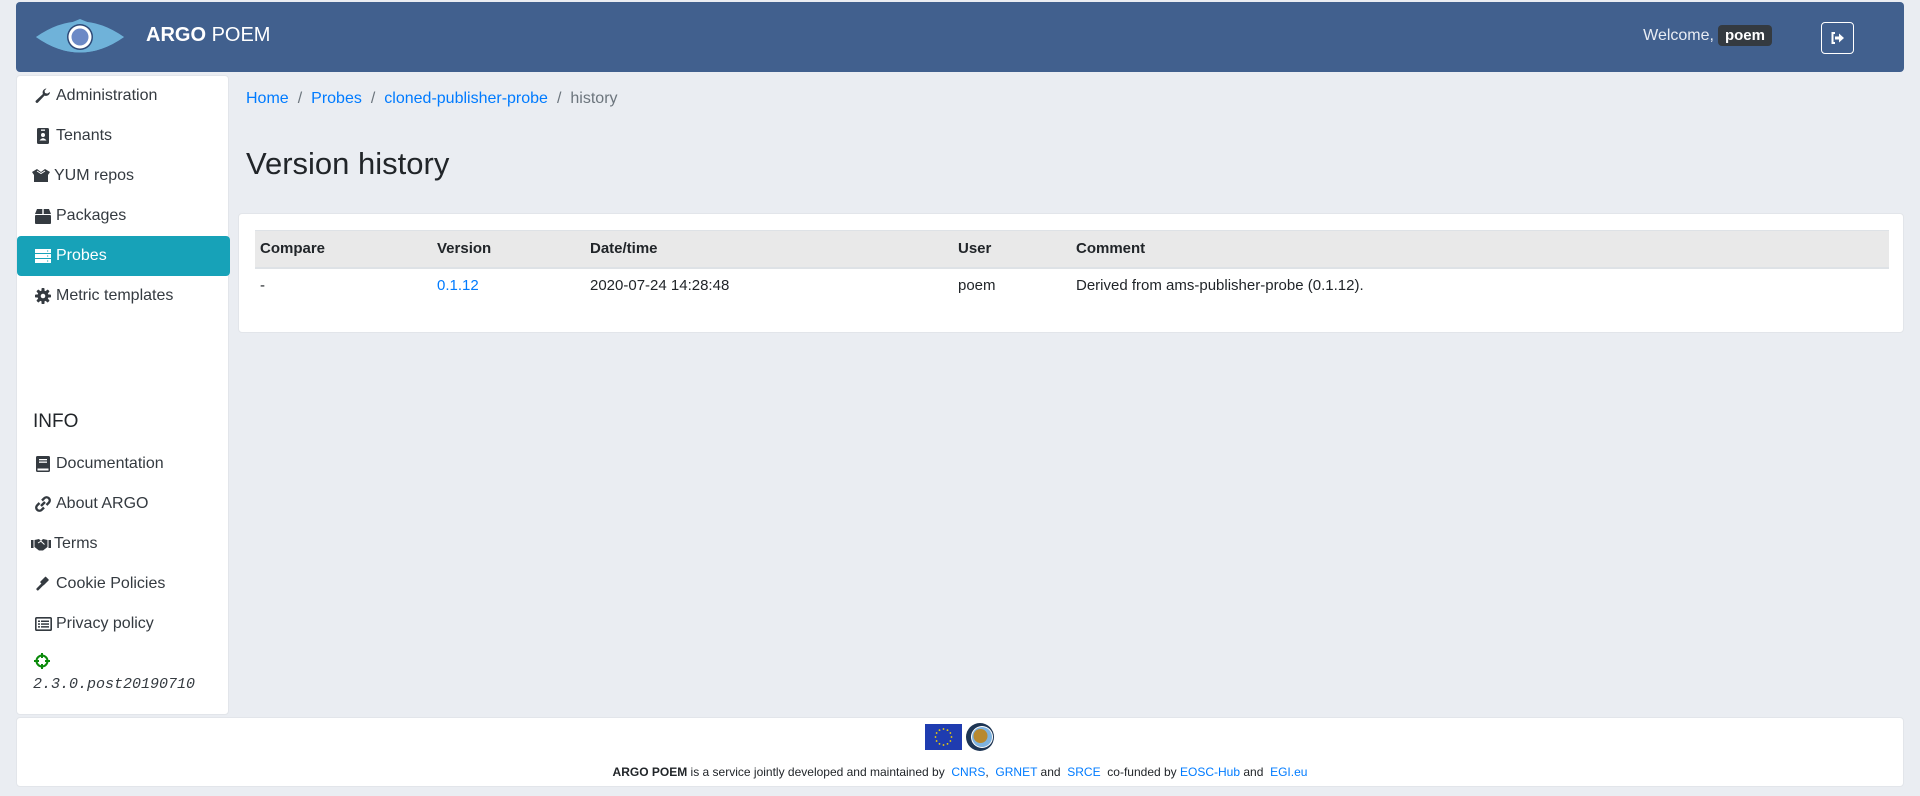  What do you see at coordinates (102, 503) in the screenshot?
I see `sidebar-item-label: About ARGO` at bounding box center [102, 503].